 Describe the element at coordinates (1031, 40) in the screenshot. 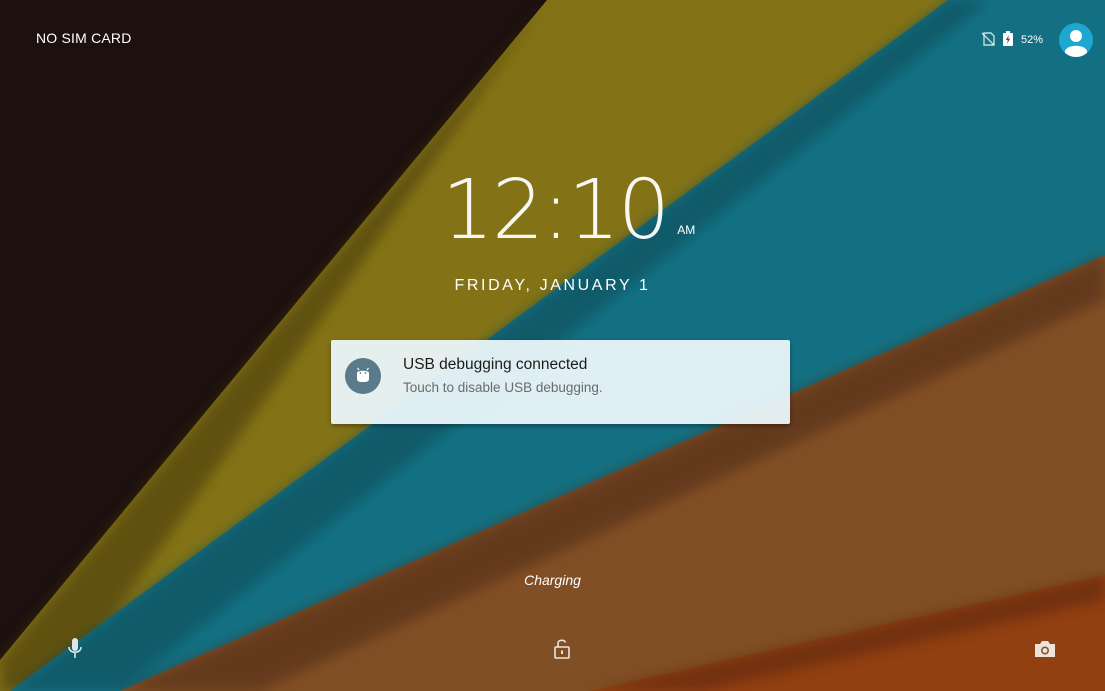

I see `battery-percent: 52%` at that location.